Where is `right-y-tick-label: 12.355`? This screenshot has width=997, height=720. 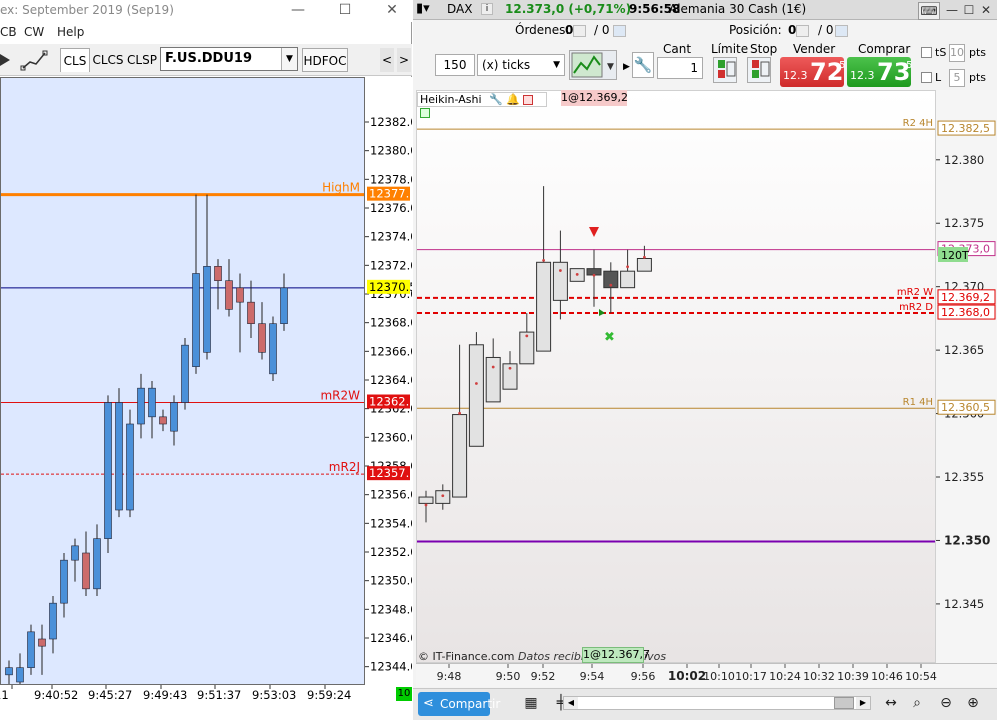 right-y-tick-label: 12.355 is located at coordinates (964, 477).